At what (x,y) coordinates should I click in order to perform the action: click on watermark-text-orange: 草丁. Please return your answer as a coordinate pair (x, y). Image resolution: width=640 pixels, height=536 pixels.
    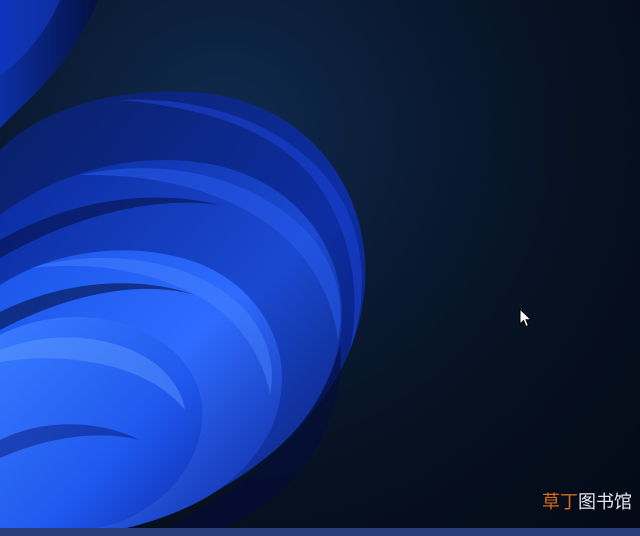
    Looking at the image, I should click on (560, 502).